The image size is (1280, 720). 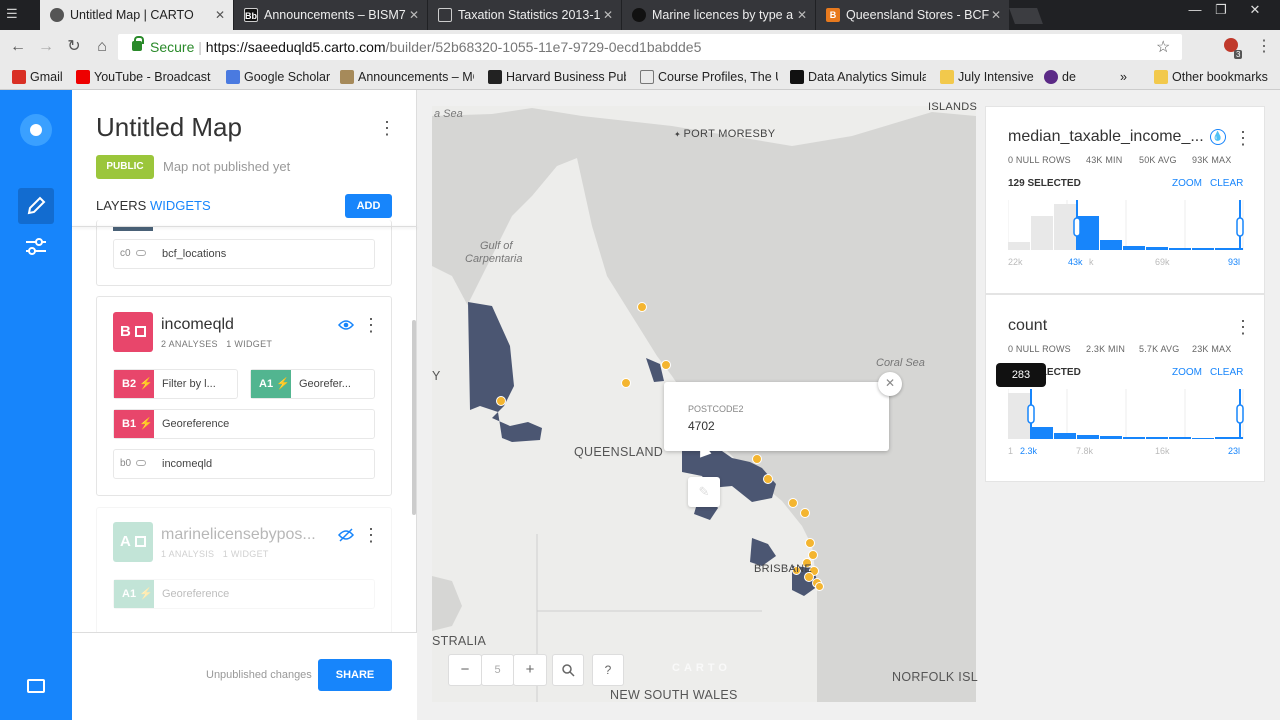 I want to click on browser-tab-carto: Untitled Map | CARTO ✕, so click(x=137, y=15).